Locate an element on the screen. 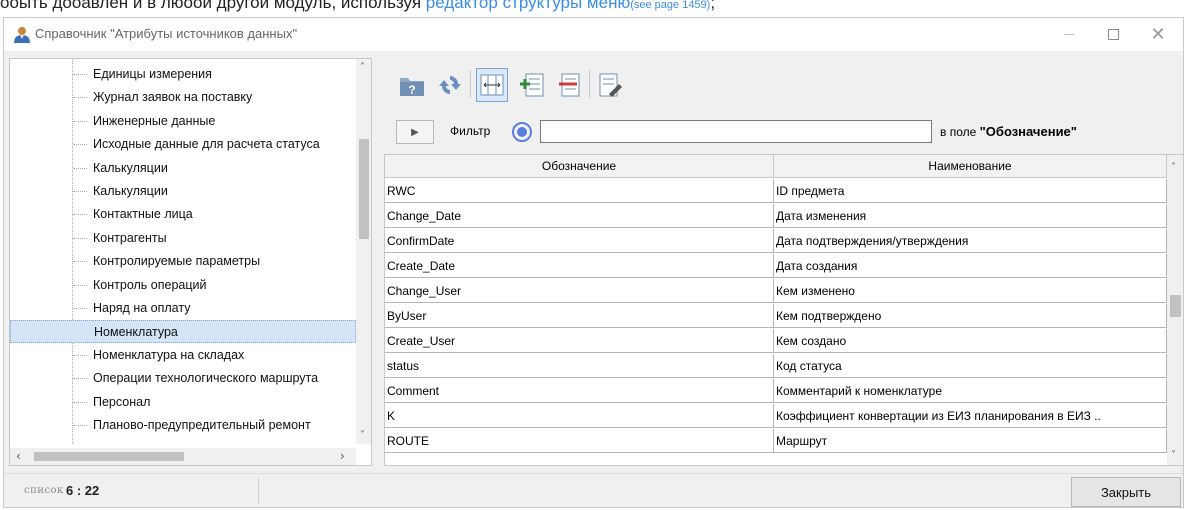 The width and height of the screenshot is (1186, 510). tree-item: Номенклатура на складах is located at coordinates (183, 355).